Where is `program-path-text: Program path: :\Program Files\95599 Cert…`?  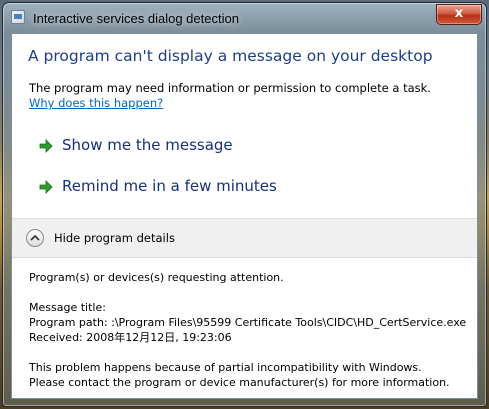 program-path-text: Program path: :\Program Files\95599 Cert… is located at coordinates (248, 322).